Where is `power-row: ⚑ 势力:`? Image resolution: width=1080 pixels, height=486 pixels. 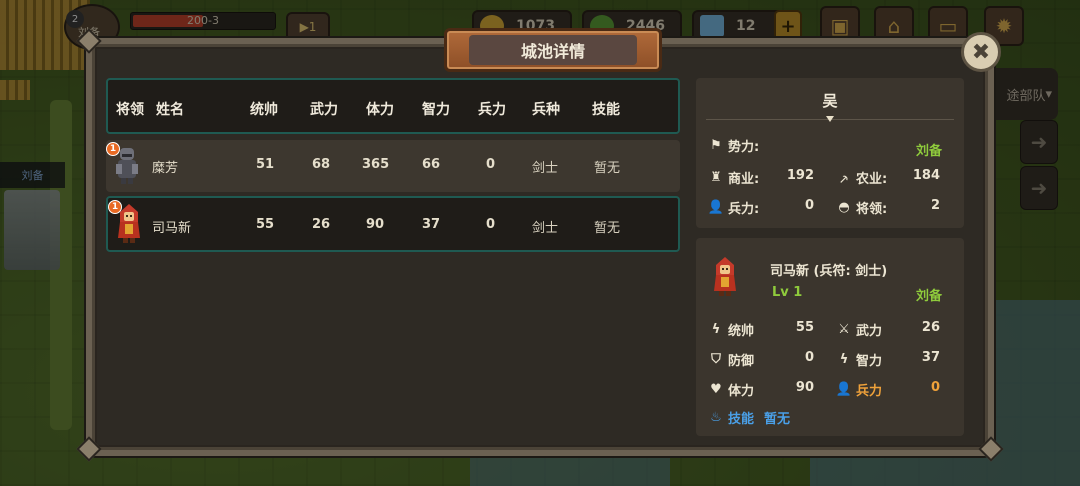 power-row: ⚑ 势力: is located at coordinates (733, 145).